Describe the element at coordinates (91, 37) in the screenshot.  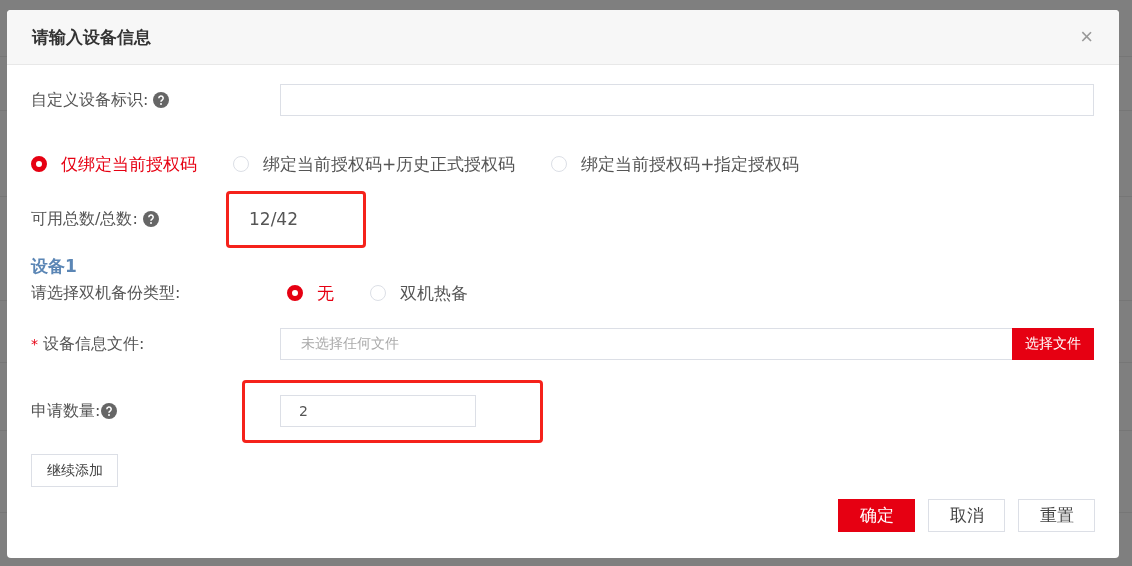
I see `dialog-title: 请输入设备信息` at that location.